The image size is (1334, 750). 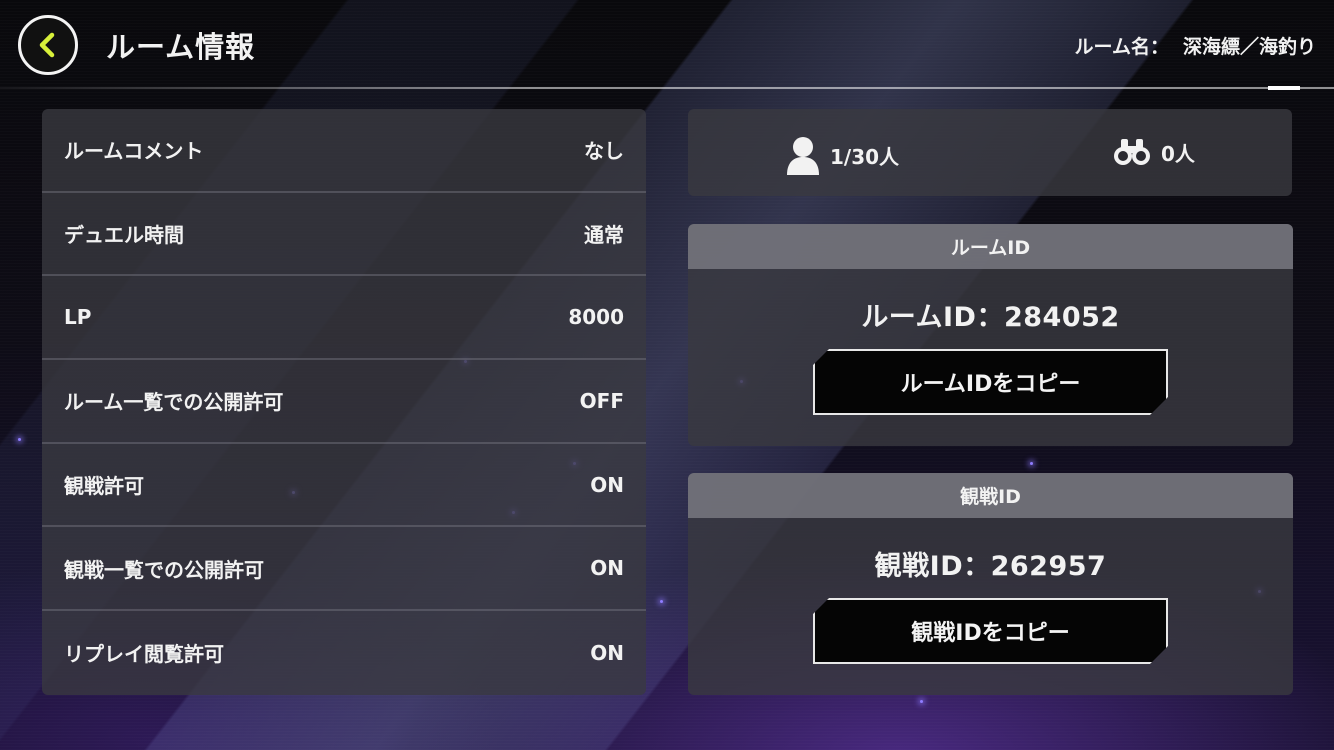 I want to click on setting-value: 通常, so click(x=604, y=235).